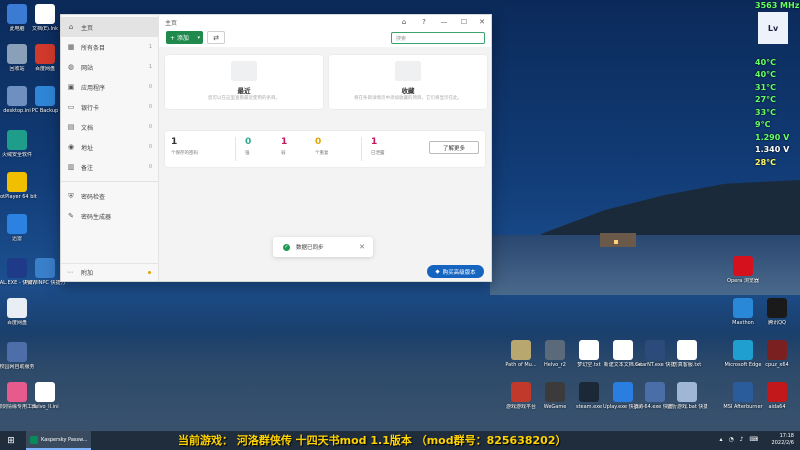 Image resolution: width=800 pixels, height=450 pixels. Describe the element at coordinates (17, 228) in the screenshot. I see `desktop-icon: 迅雷` at that location.